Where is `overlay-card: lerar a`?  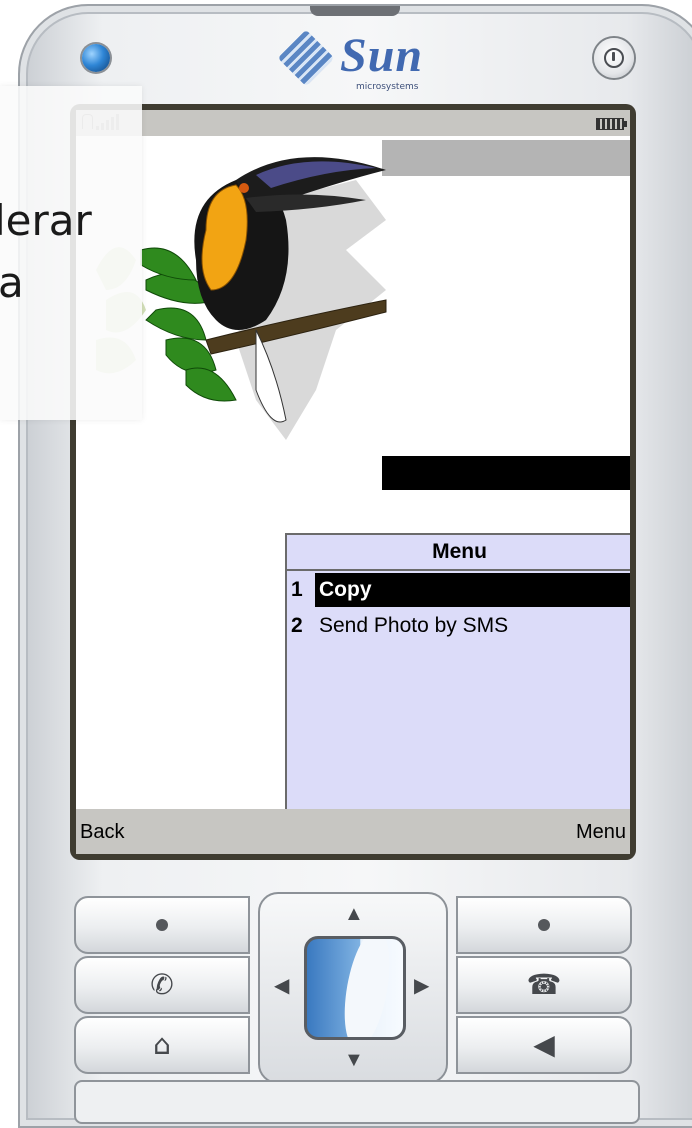 overlay-card: lerar a is located at coordinates (71, 253).